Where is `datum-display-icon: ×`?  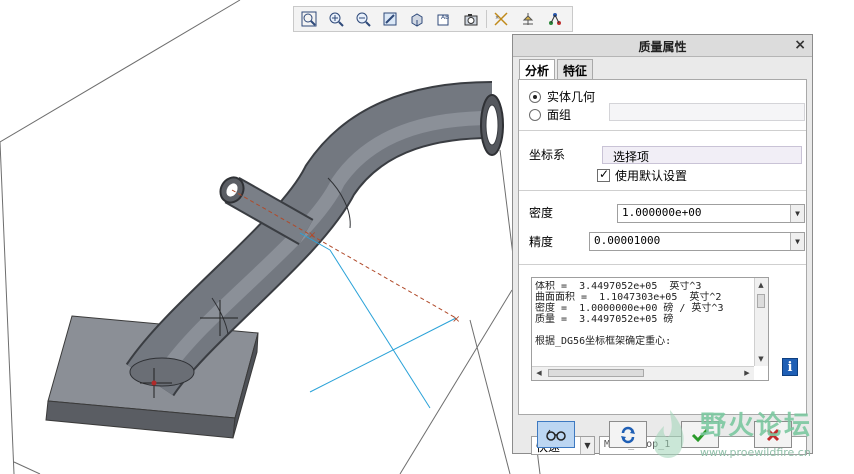 datum-display-icon: × is located at coordinates (500, 19).